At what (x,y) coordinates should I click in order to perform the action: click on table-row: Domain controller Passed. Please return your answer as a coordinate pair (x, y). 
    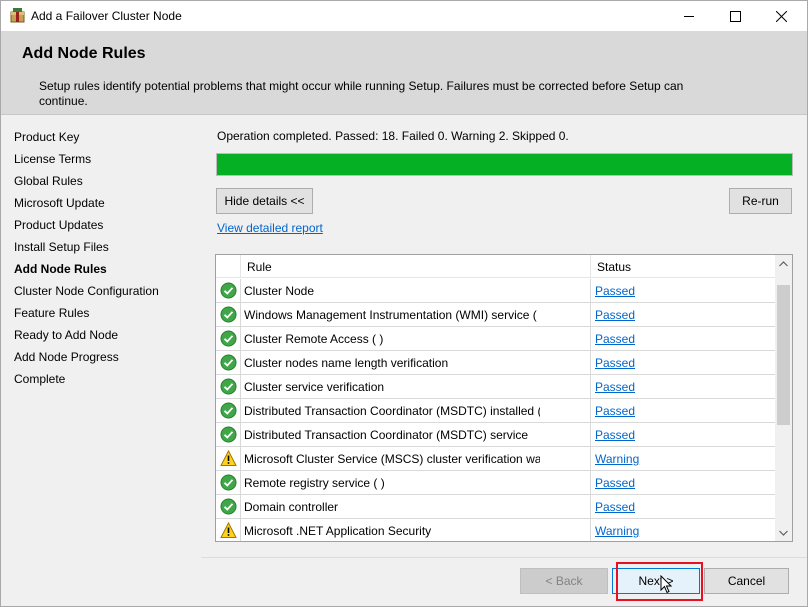
    Looking at the image, I should click on (496, 507).